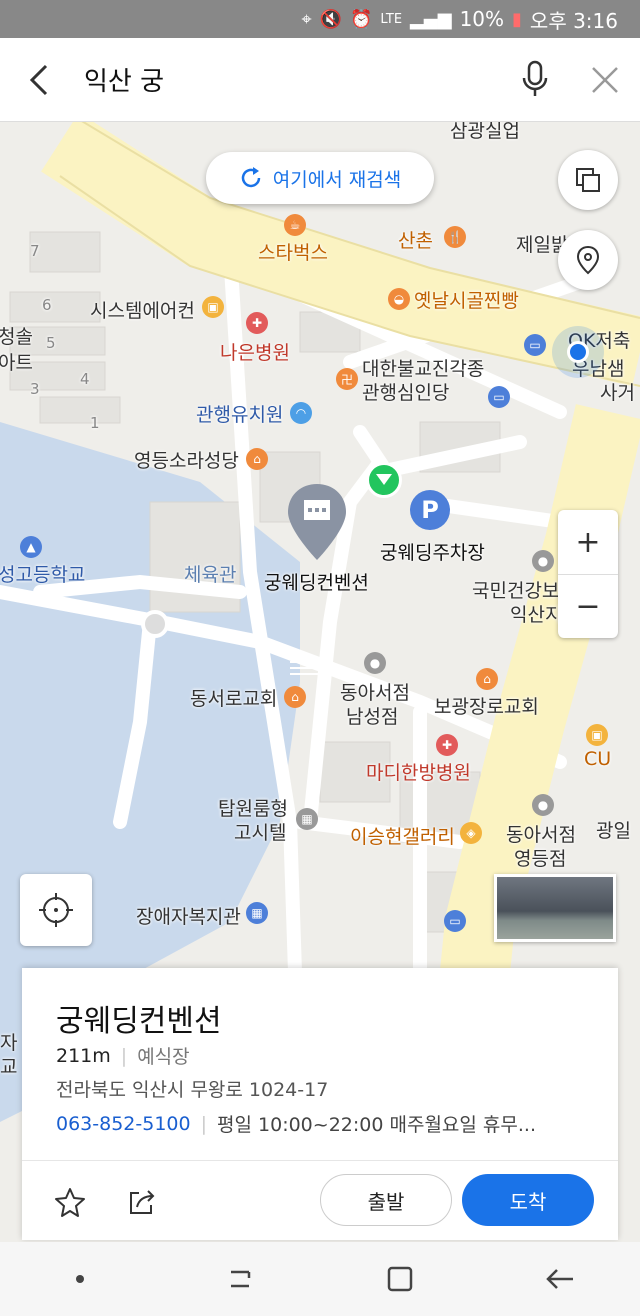 Image resolution: width=640 pixels, height=1316 pixels. I want to click on parking-entrance-marker, so click(384, 480).